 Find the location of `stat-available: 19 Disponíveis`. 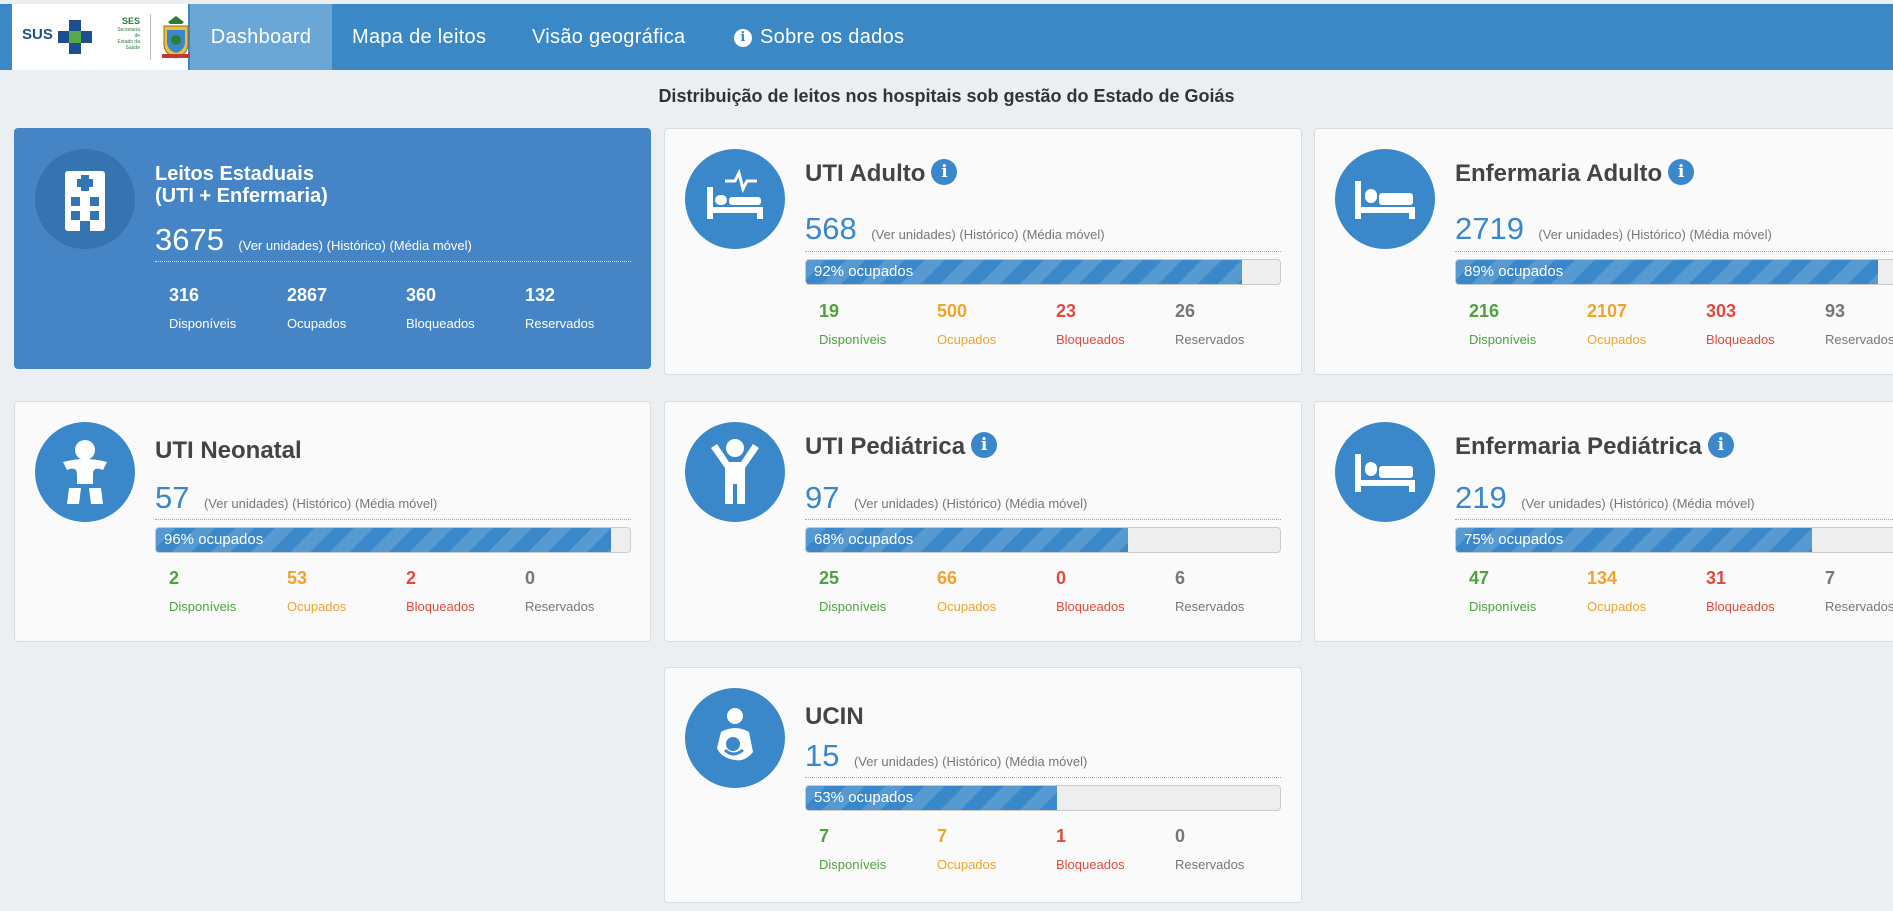

stat-available: 19 Disponíveis is located at coordinates (853, 324).